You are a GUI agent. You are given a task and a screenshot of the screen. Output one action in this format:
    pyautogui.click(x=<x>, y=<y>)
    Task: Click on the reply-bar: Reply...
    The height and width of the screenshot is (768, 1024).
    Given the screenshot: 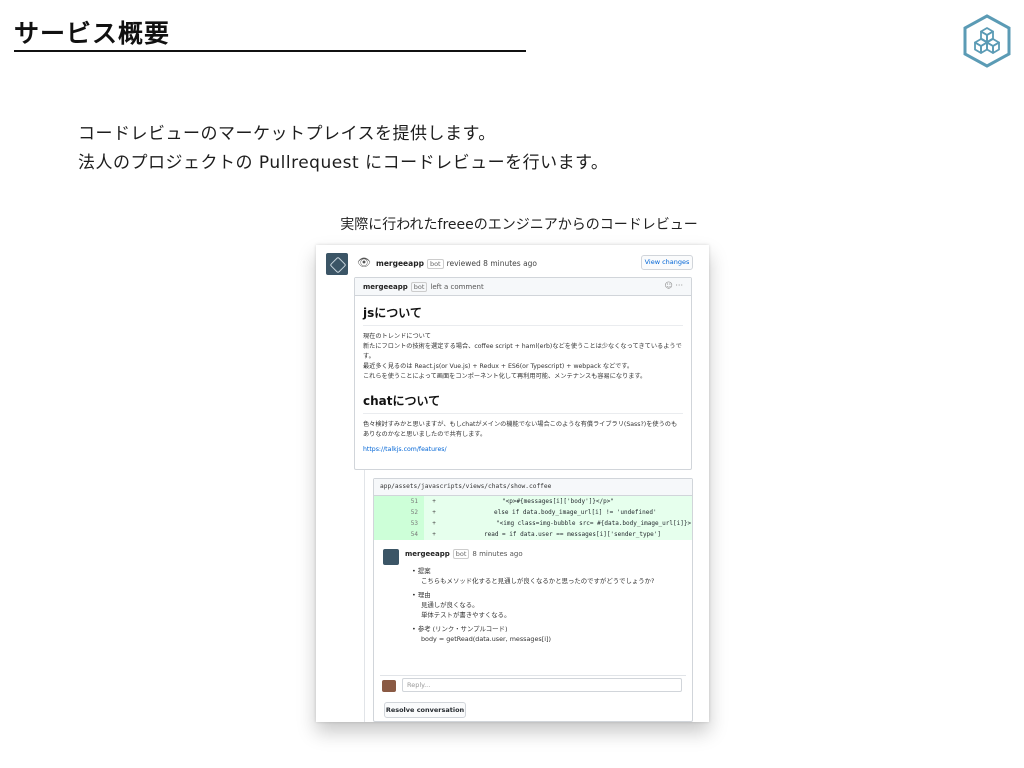 What is the action you would take?
    pyautogui.click(x=533, y=684)
    